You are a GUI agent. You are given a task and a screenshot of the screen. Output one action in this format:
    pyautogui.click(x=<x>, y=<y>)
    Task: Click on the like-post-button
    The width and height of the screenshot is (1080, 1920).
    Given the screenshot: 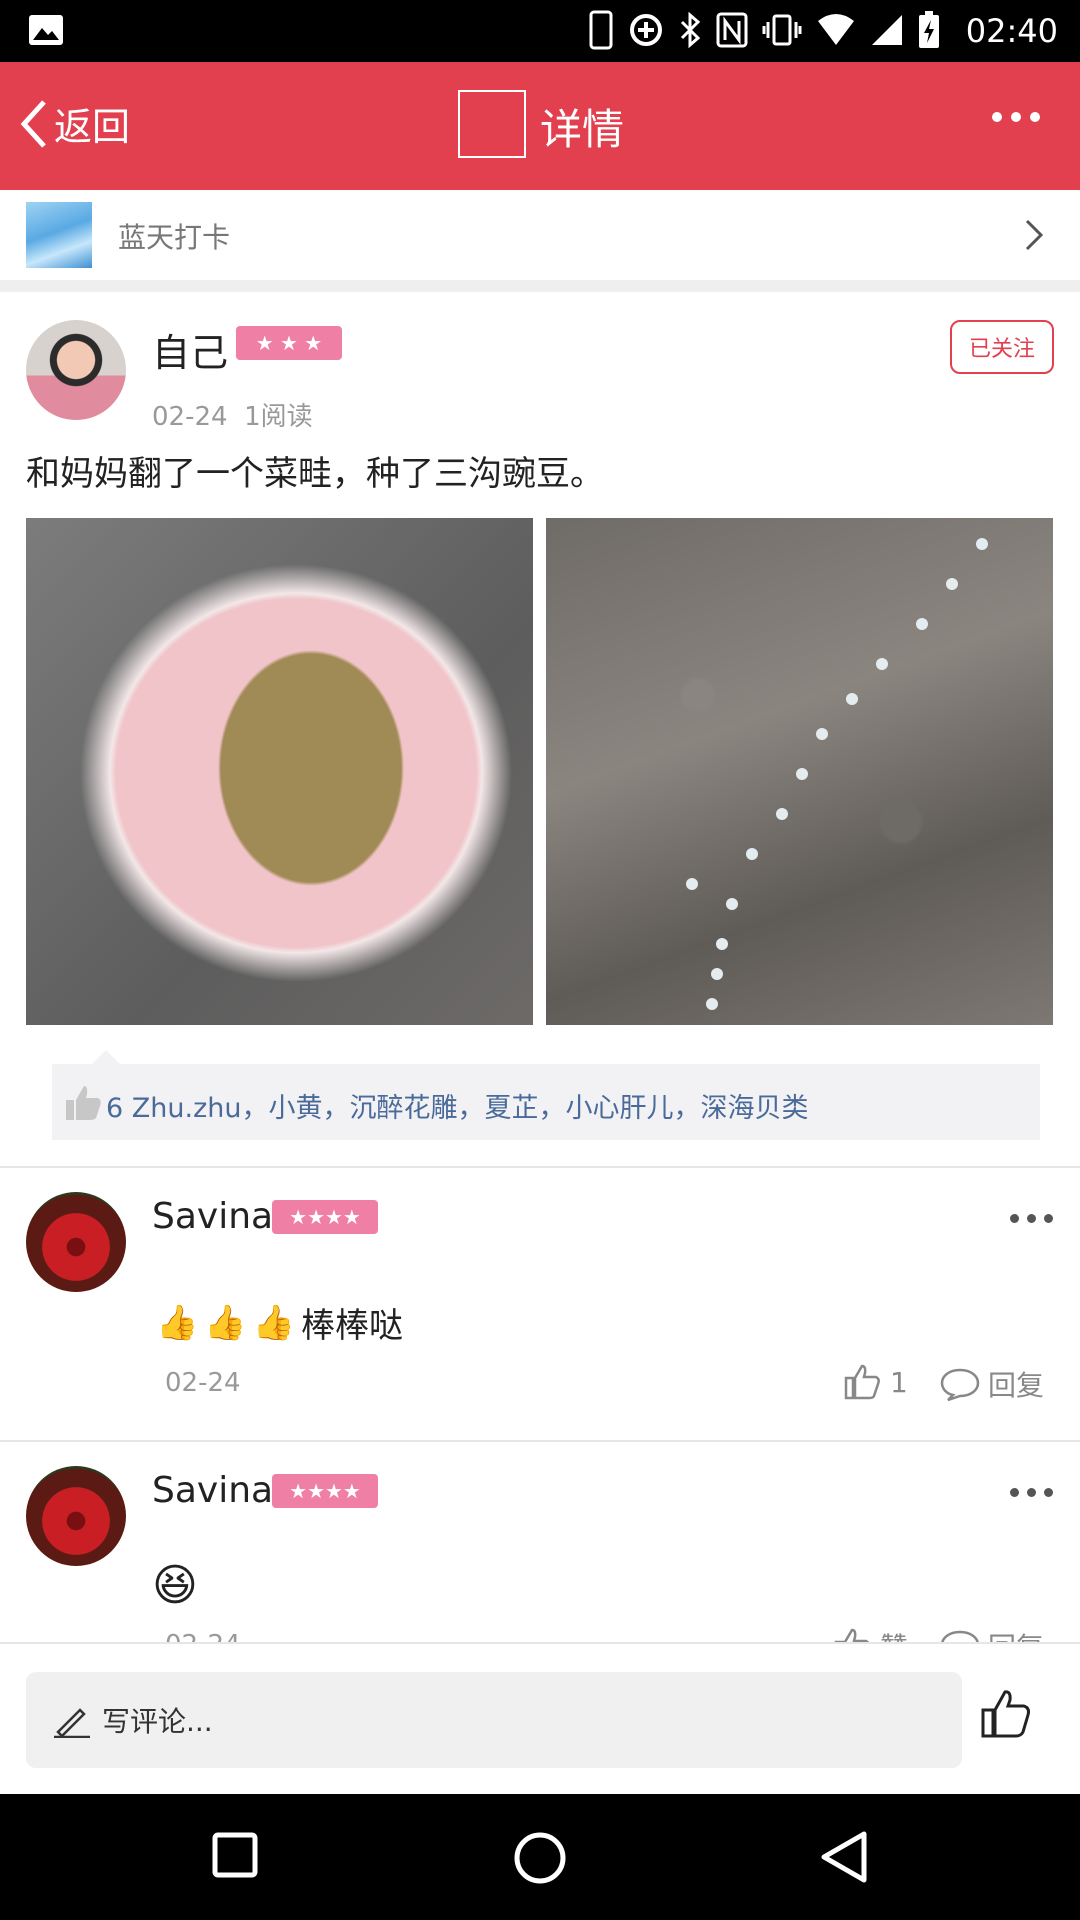 What is the action you would take?
    pyautogui.click(x=1006, y=1714)
    